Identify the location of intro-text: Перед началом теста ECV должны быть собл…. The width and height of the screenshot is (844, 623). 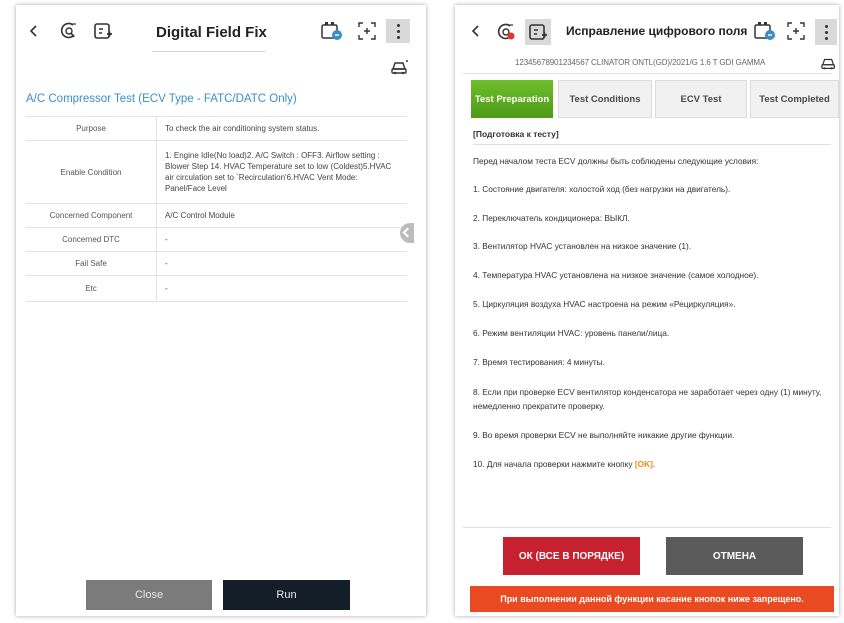
(616, 161).